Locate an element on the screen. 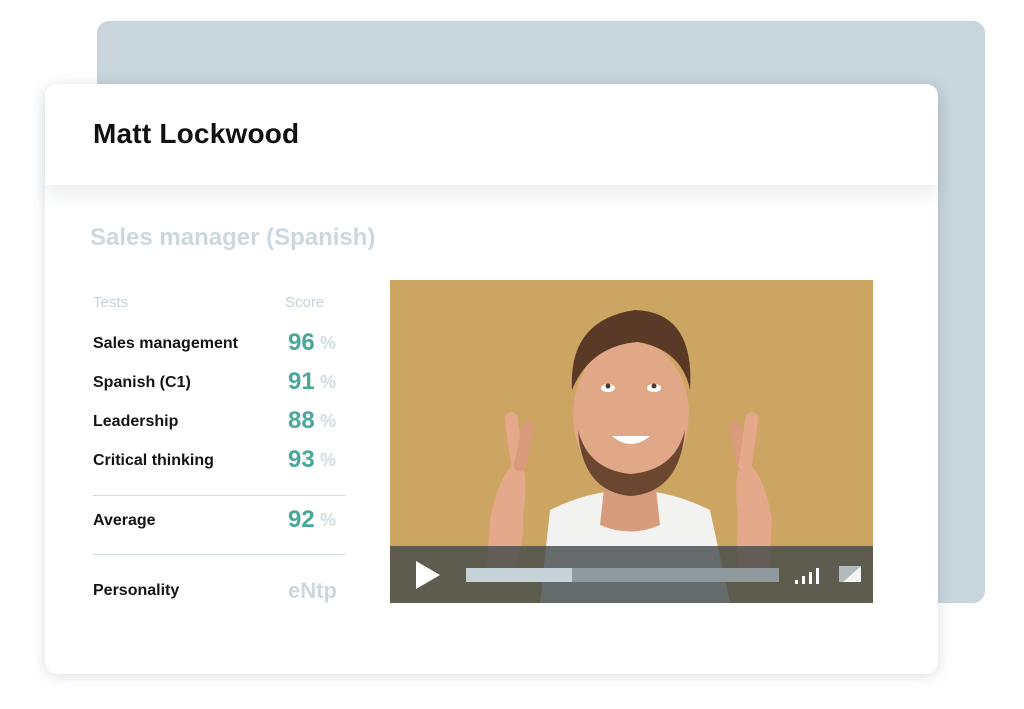  test-label: Leadership is located at coordinates (136, 421).